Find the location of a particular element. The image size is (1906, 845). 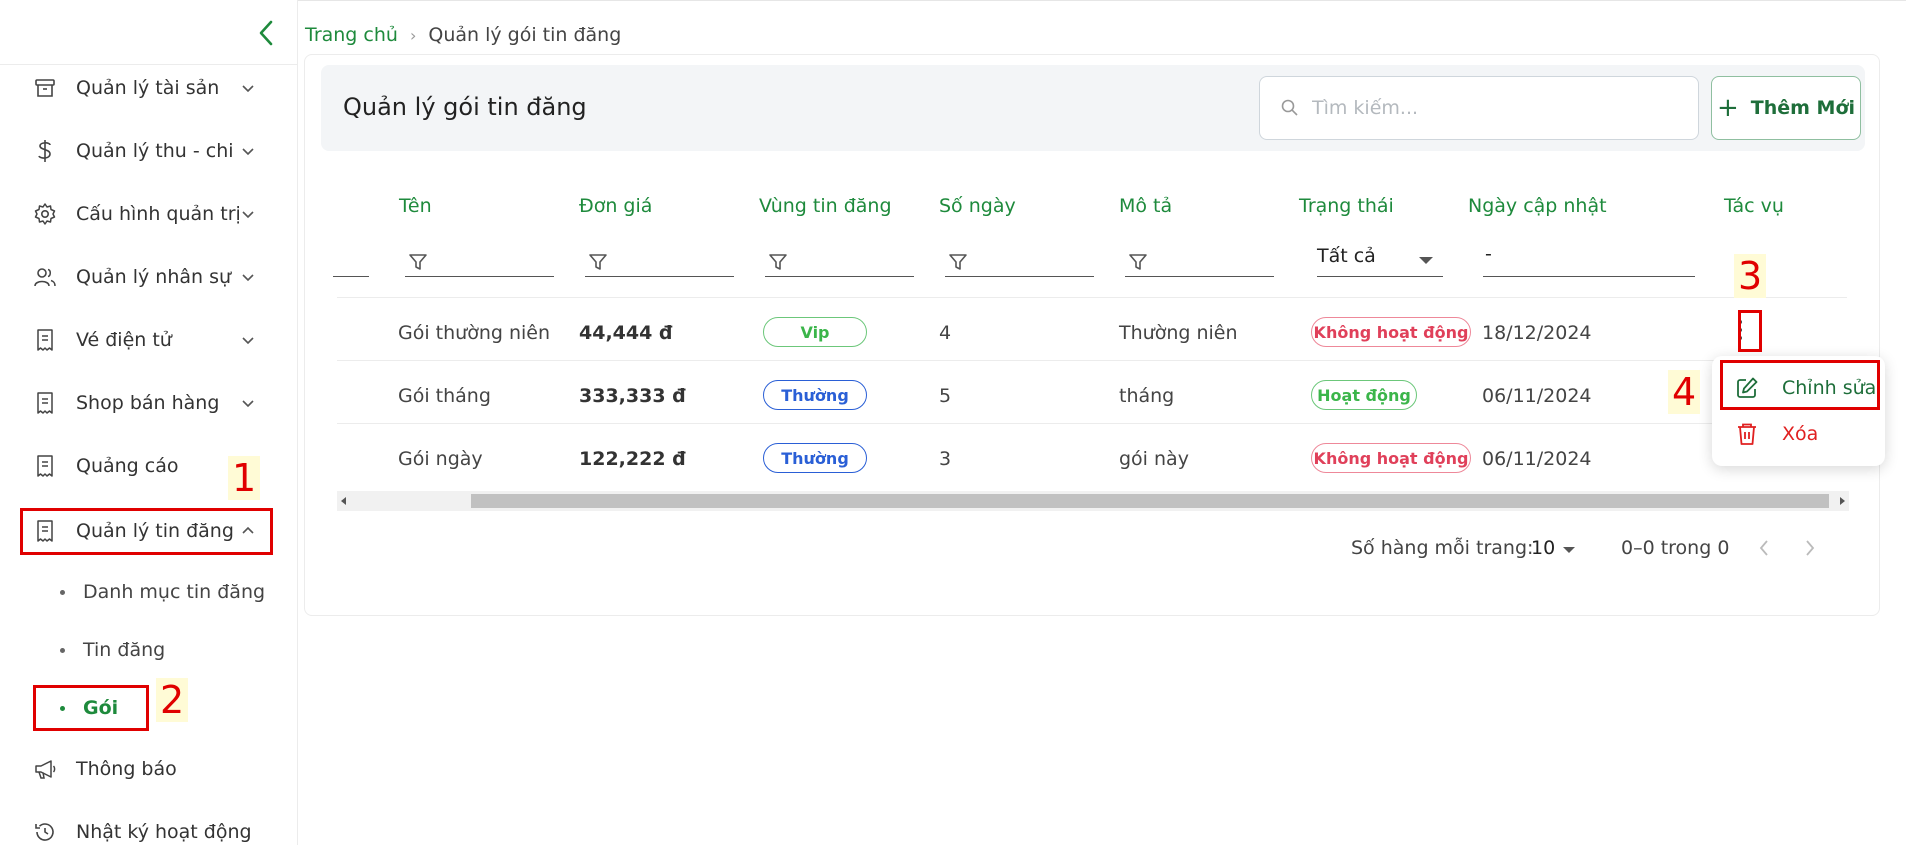

annotation-number-2: 2 is located at coordinates (172, 700).